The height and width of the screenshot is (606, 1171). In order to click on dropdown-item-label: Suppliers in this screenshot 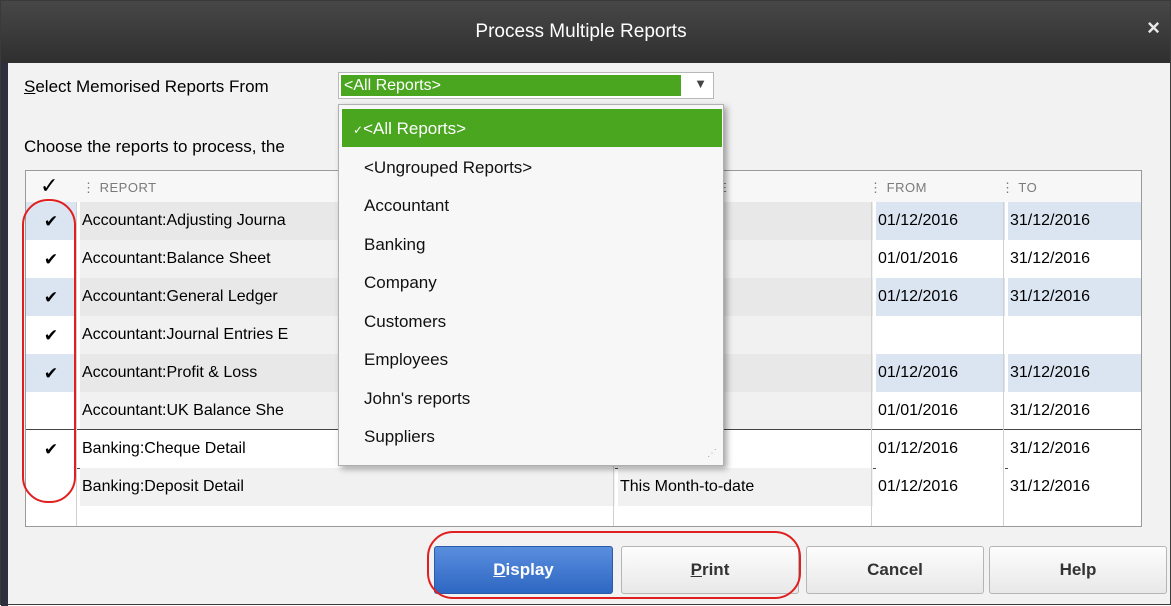, I will do `click(399, 436)`.